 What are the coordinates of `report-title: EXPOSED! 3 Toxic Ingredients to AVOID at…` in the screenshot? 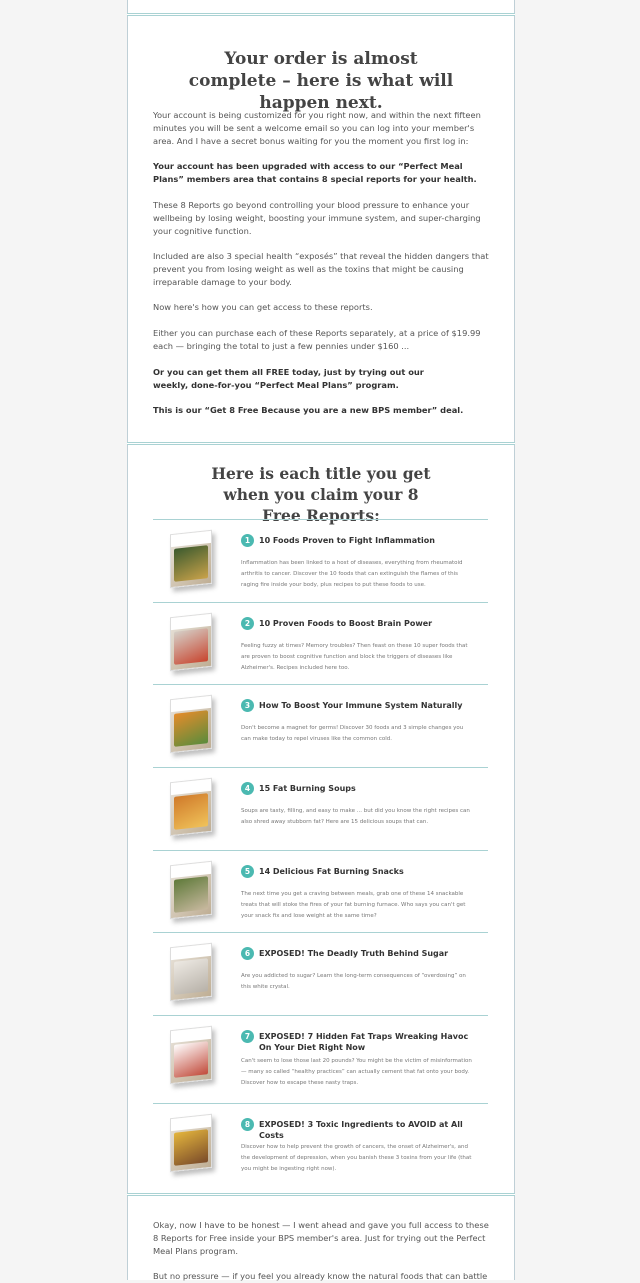 It's located at (361, 1130).